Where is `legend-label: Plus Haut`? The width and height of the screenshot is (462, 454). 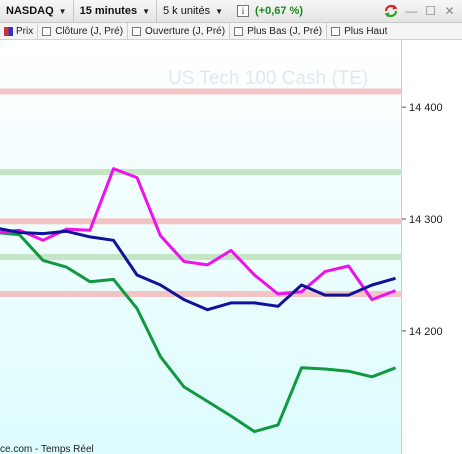
legend-label: Plus Haut is located at coordinates (366, 31).